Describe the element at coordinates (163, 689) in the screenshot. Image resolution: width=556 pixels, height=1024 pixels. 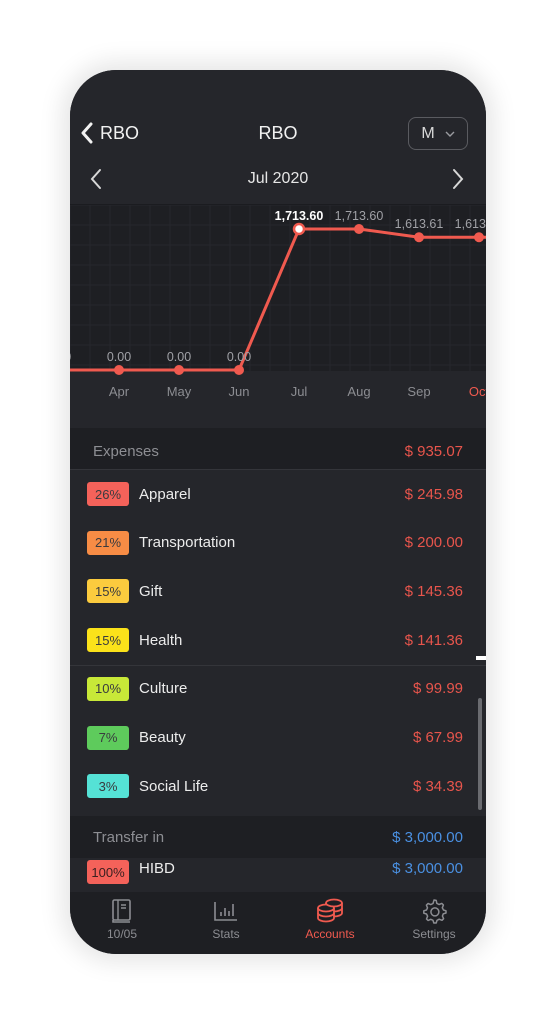
I see `category-name: Culture` at that location.